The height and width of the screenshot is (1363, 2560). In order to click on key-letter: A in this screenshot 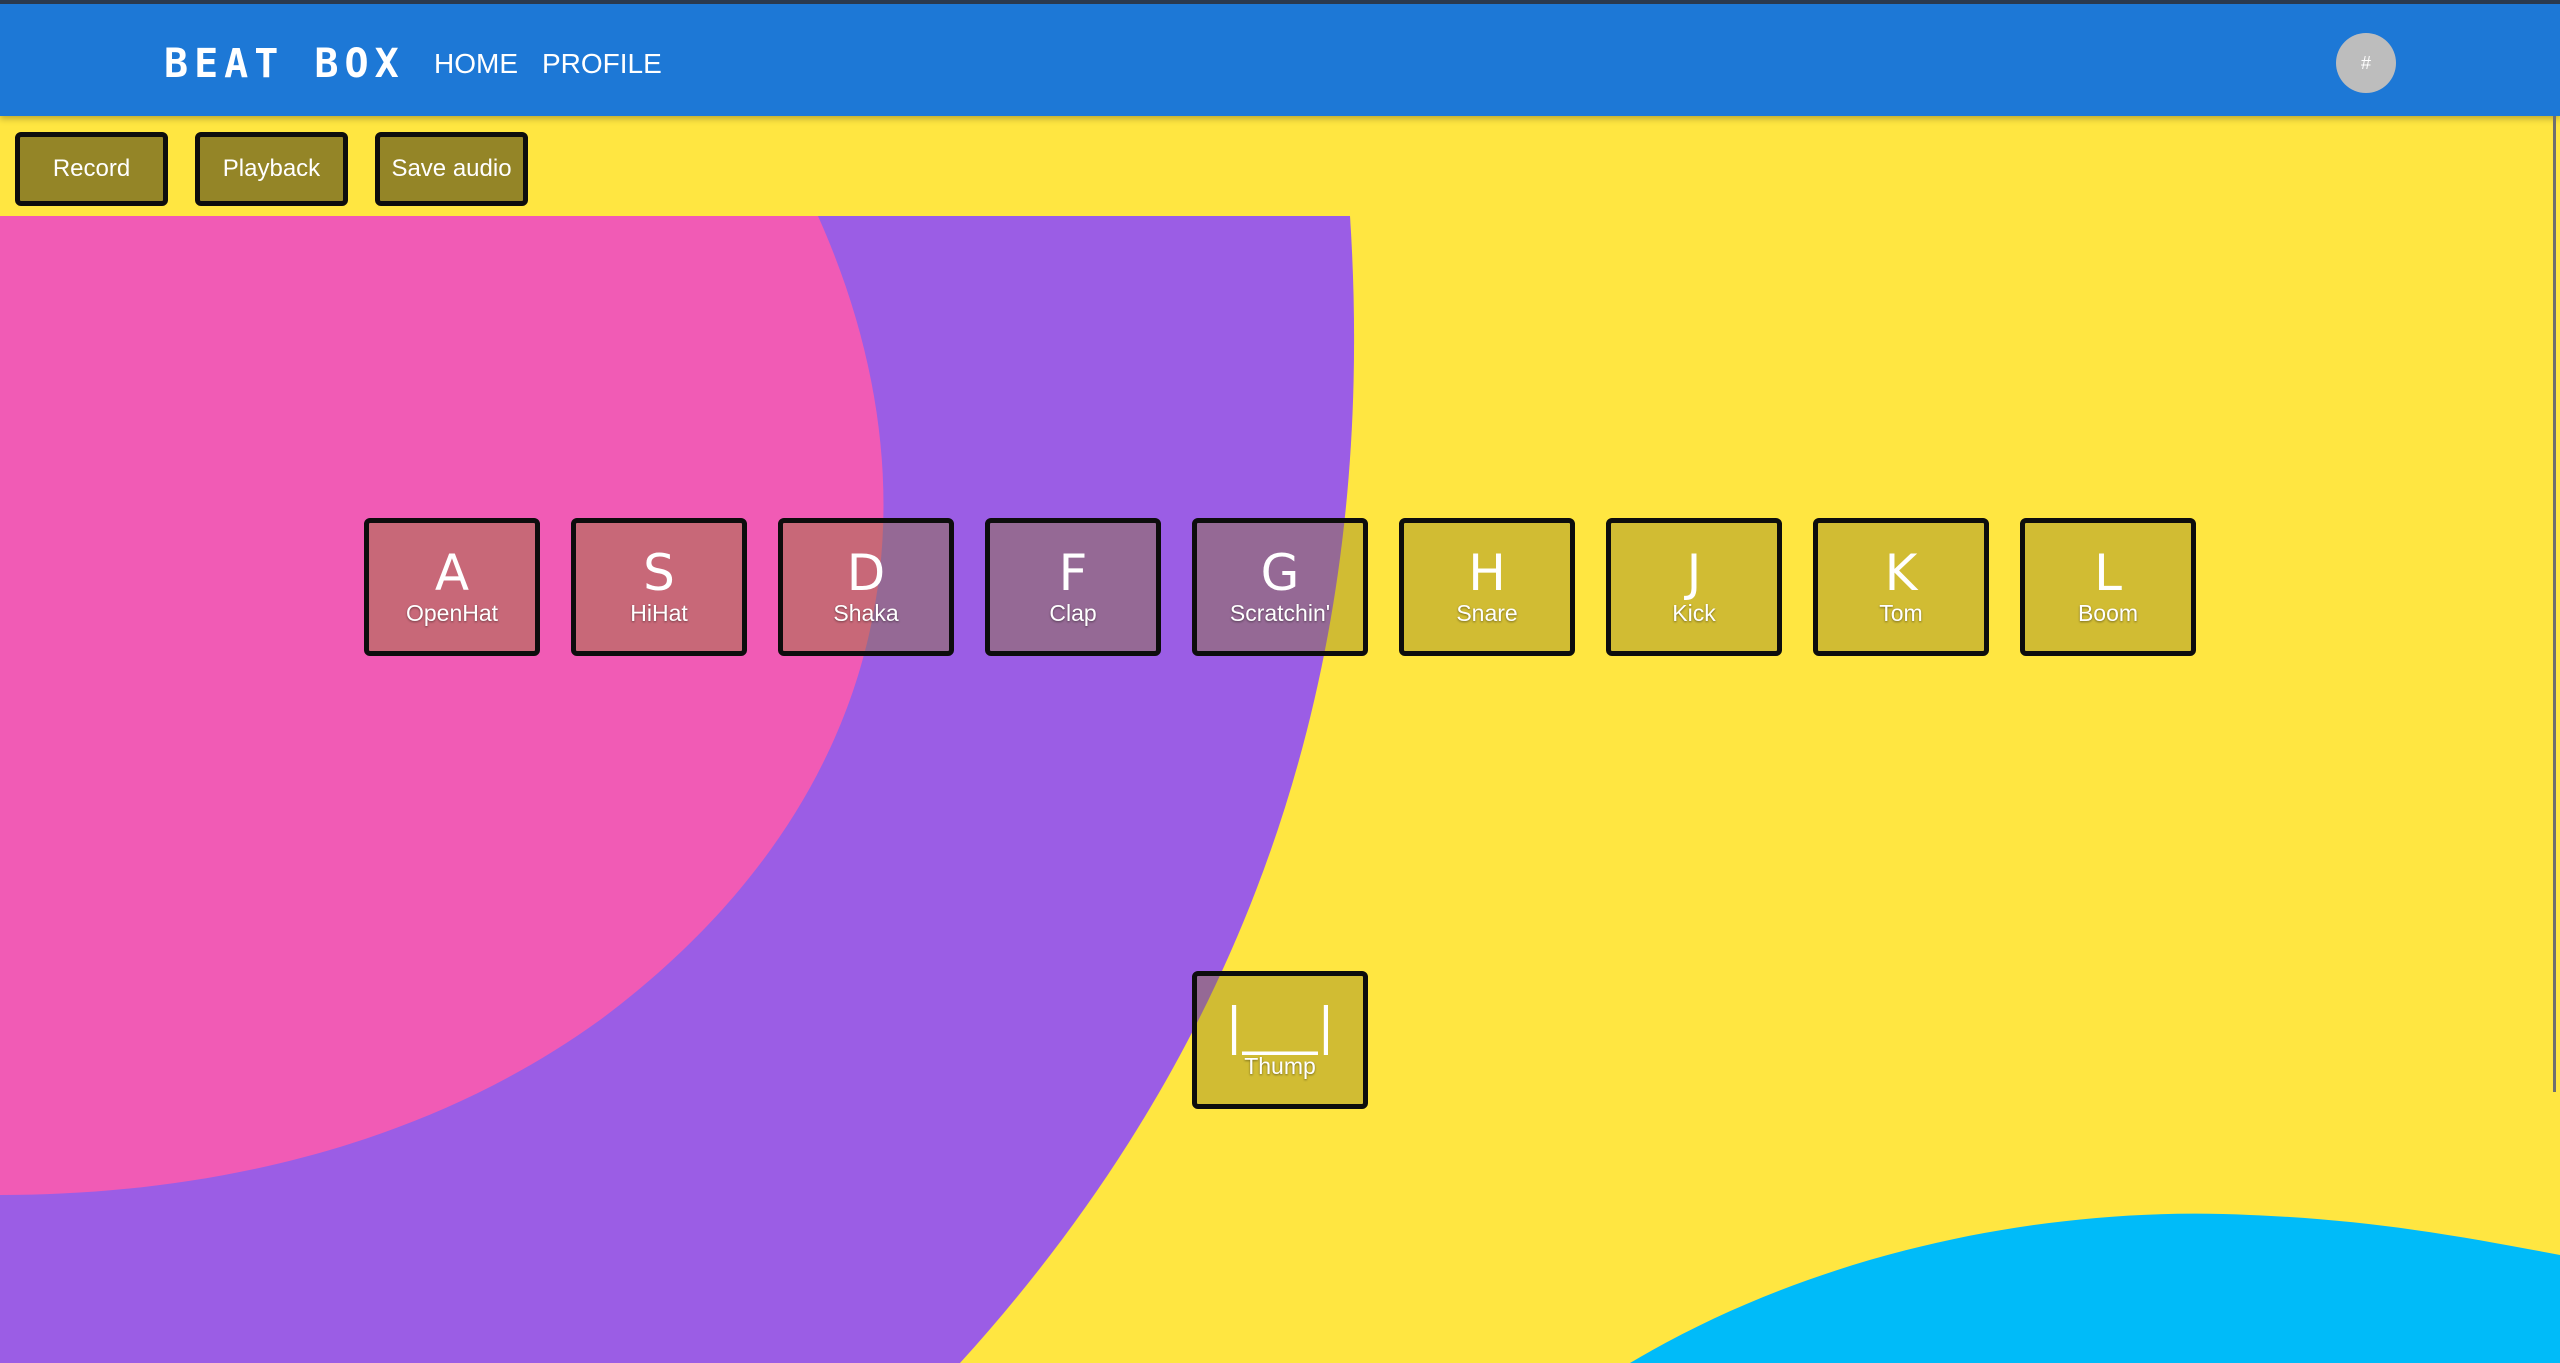, I will do `click(452, 573)`.